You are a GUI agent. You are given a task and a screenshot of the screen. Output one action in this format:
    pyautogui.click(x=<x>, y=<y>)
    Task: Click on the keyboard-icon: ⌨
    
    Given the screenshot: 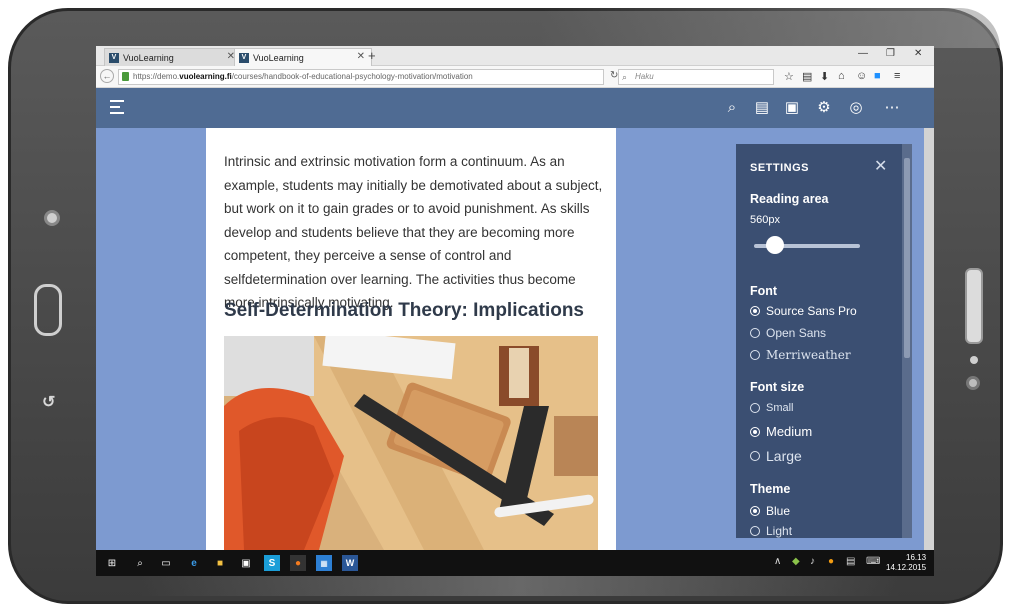 What is the action you would take?
    pyautogui.click(x=873, y=561)
    